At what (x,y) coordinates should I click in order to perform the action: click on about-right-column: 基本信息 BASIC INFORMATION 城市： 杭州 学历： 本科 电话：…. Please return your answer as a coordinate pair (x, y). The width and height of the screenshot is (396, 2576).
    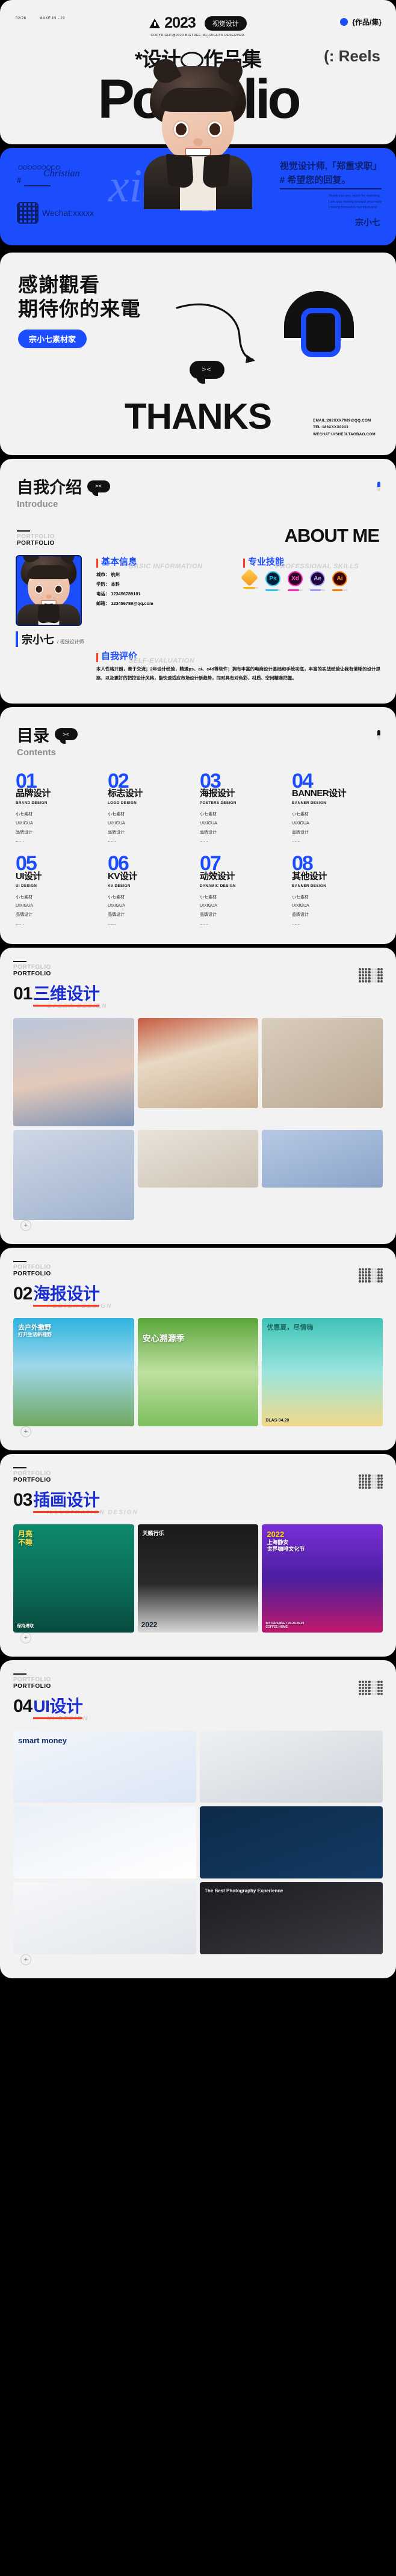
    Looking at the image, I should click on (165, 601).